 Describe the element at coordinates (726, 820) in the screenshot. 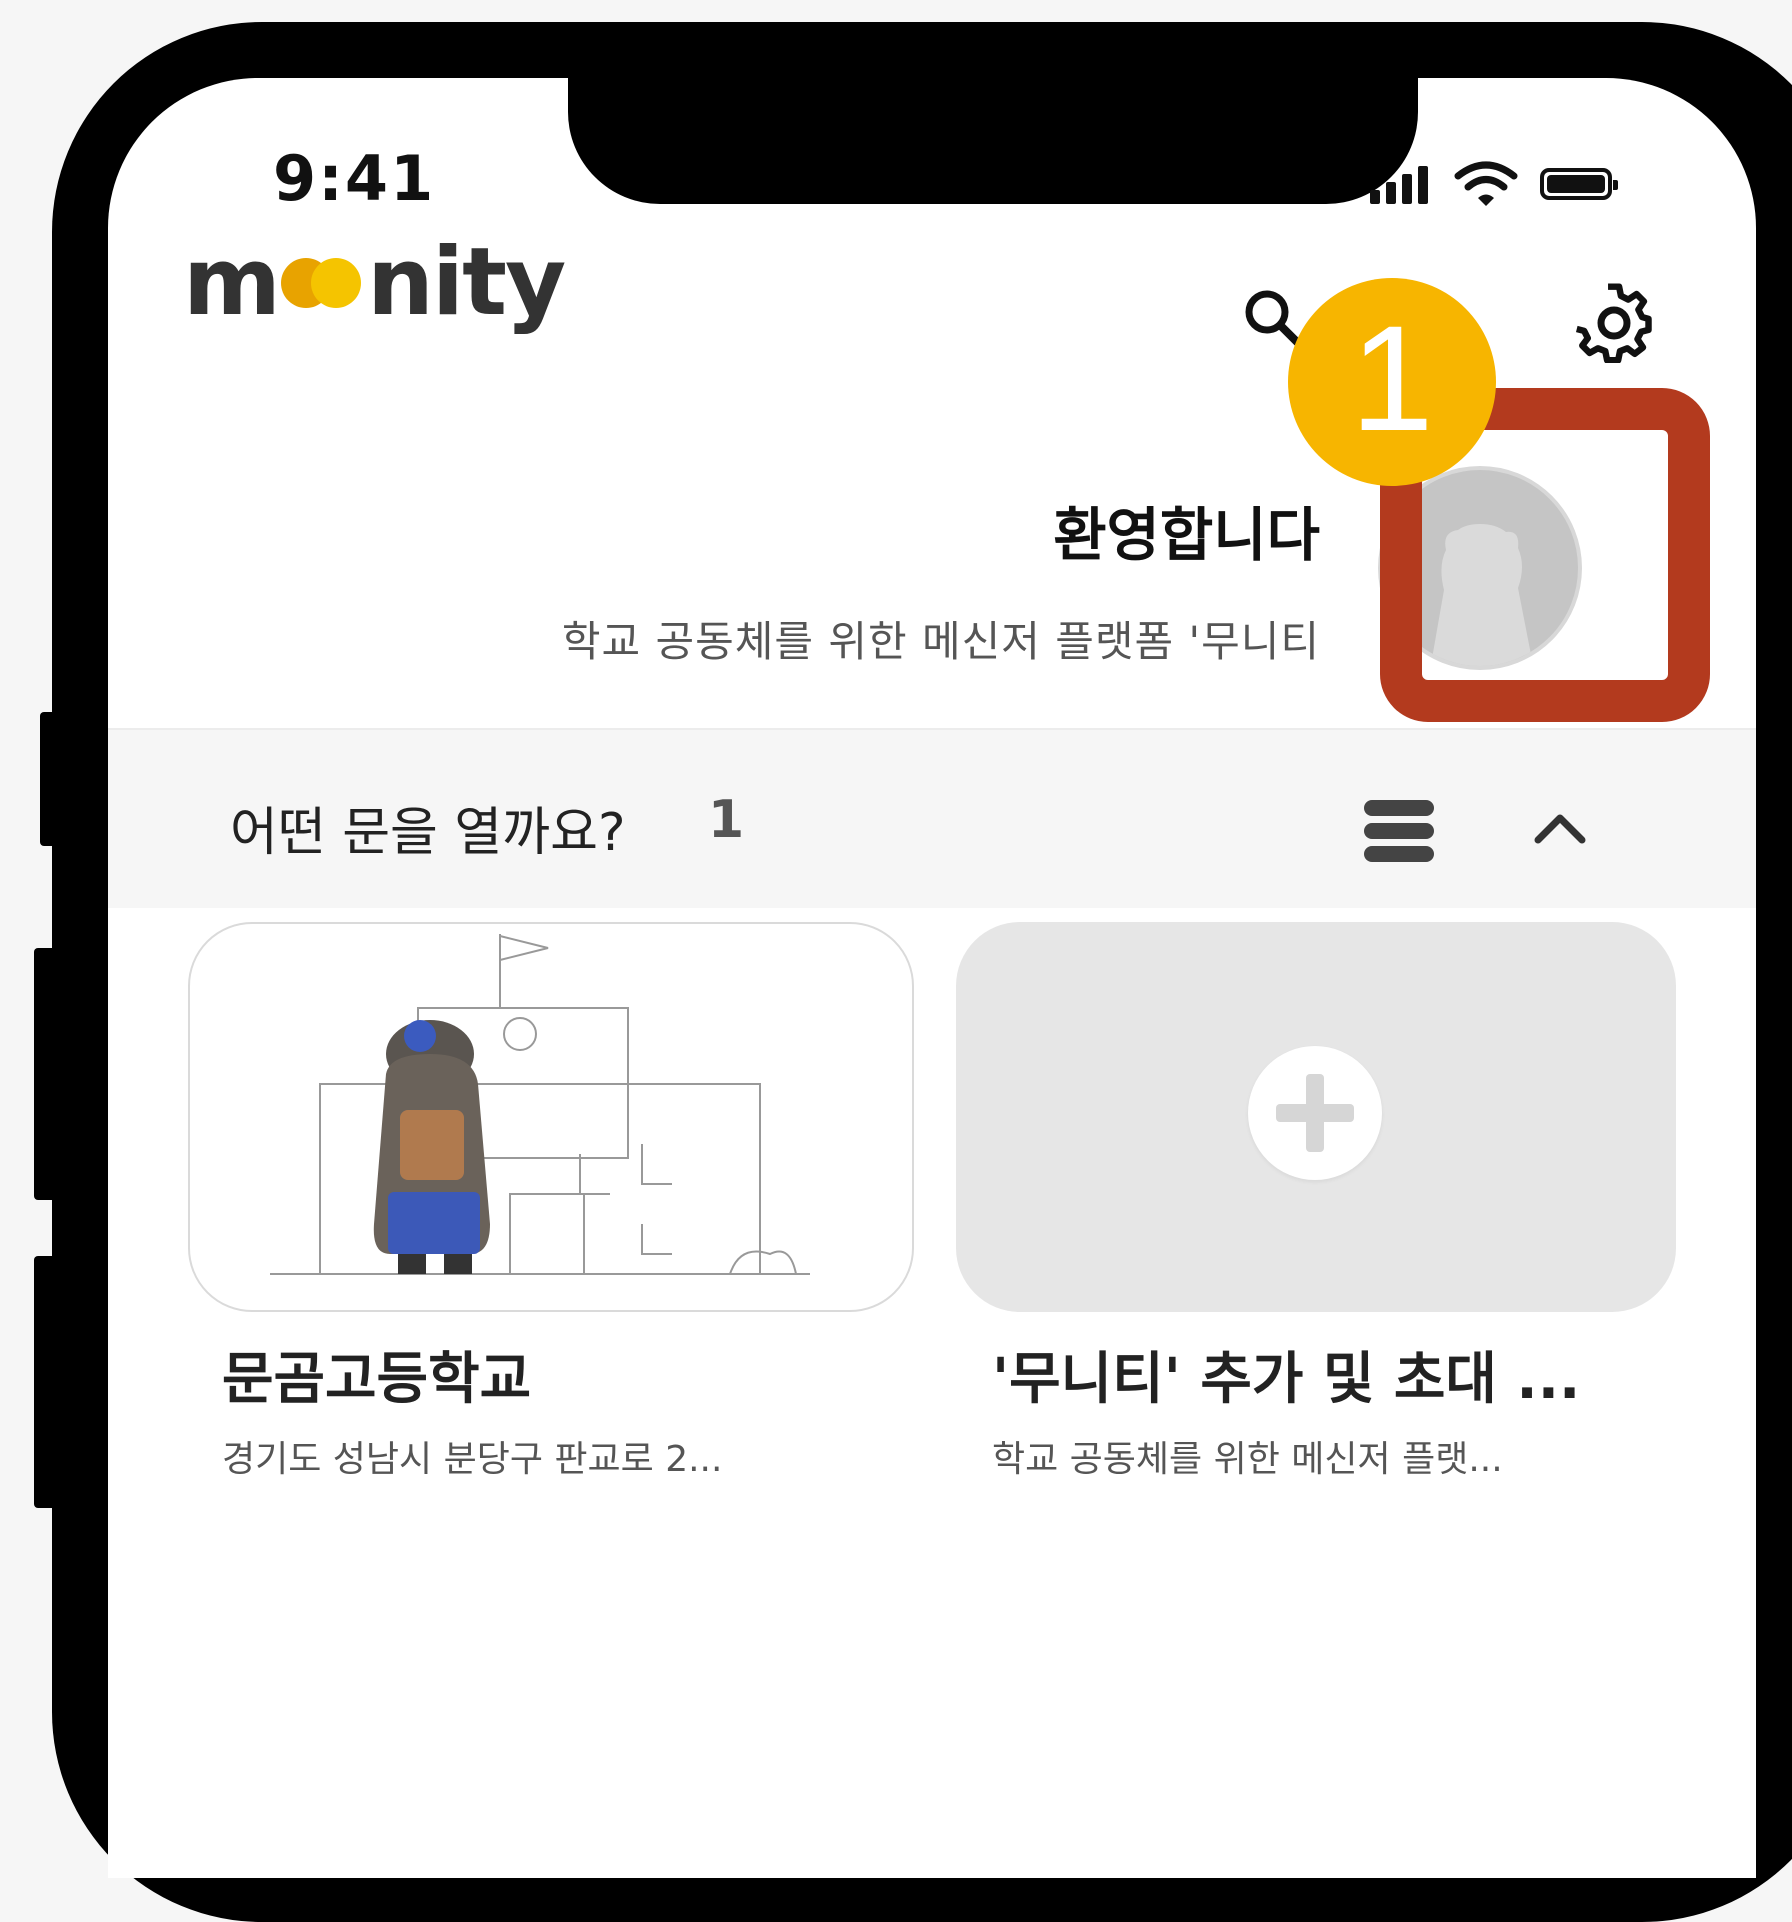

I see `section-count-badge: 1` at that location.